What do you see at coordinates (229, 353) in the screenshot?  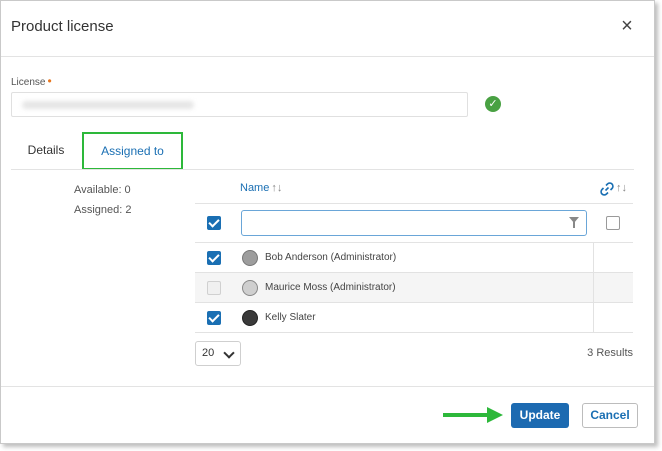 I see `chevron-down-icon` at bounding box center [229, 353].